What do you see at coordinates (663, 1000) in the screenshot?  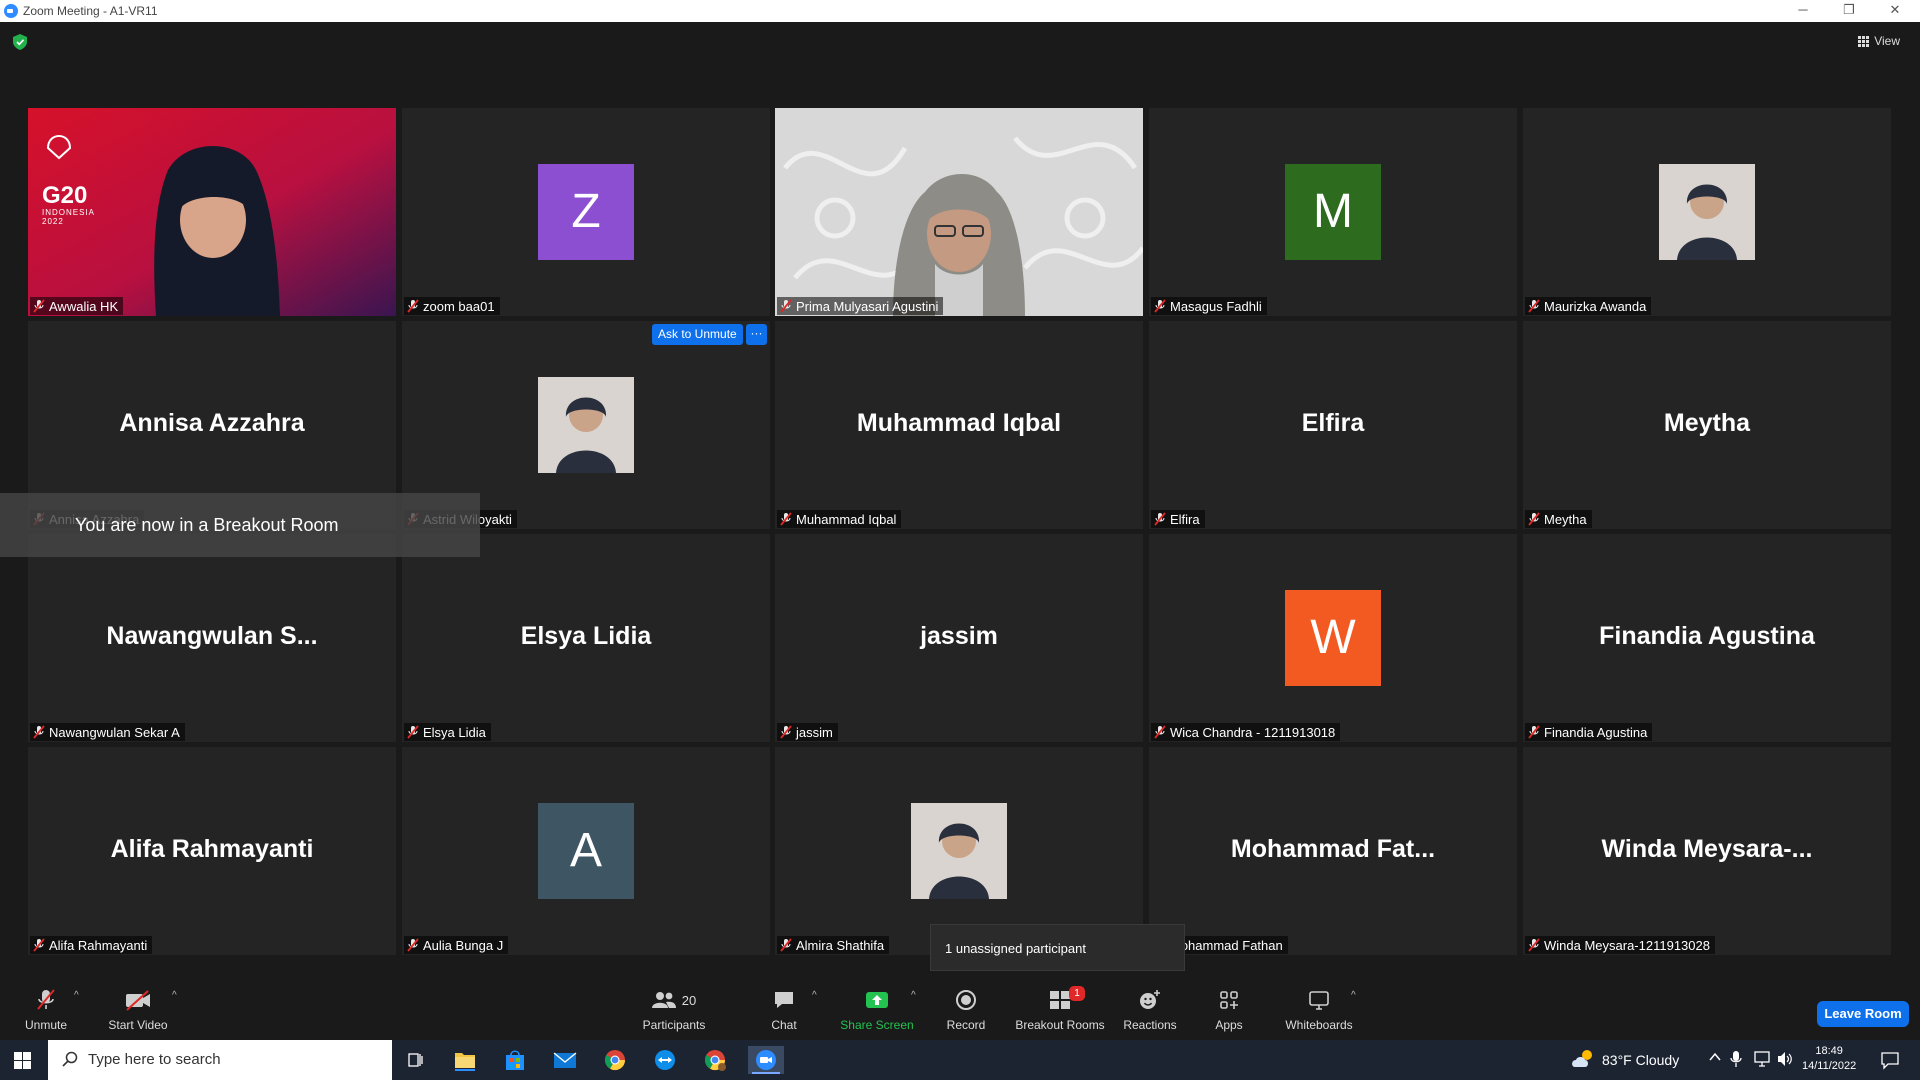 I see `participants-icon` at bounding box center [663, 1000].